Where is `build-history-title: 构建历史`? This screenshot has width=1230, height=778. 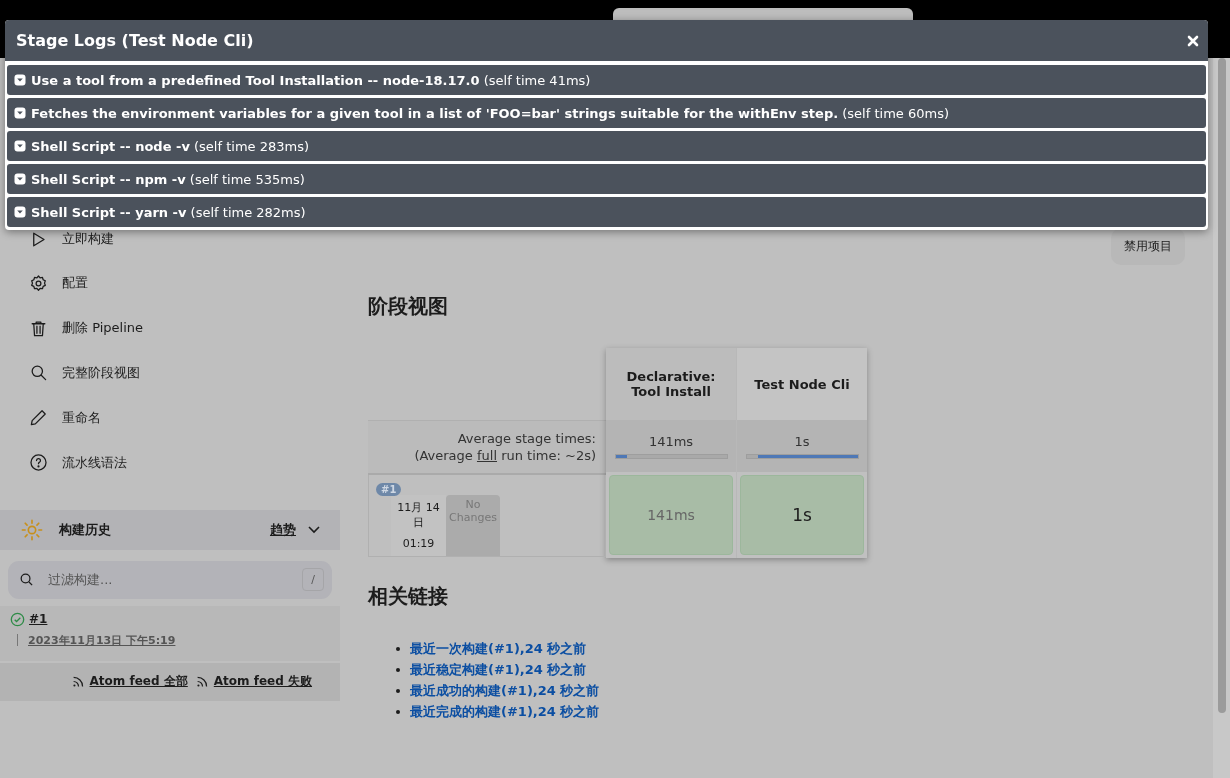
build-history-title: 构建历史 is located at coordinates (85, 530).